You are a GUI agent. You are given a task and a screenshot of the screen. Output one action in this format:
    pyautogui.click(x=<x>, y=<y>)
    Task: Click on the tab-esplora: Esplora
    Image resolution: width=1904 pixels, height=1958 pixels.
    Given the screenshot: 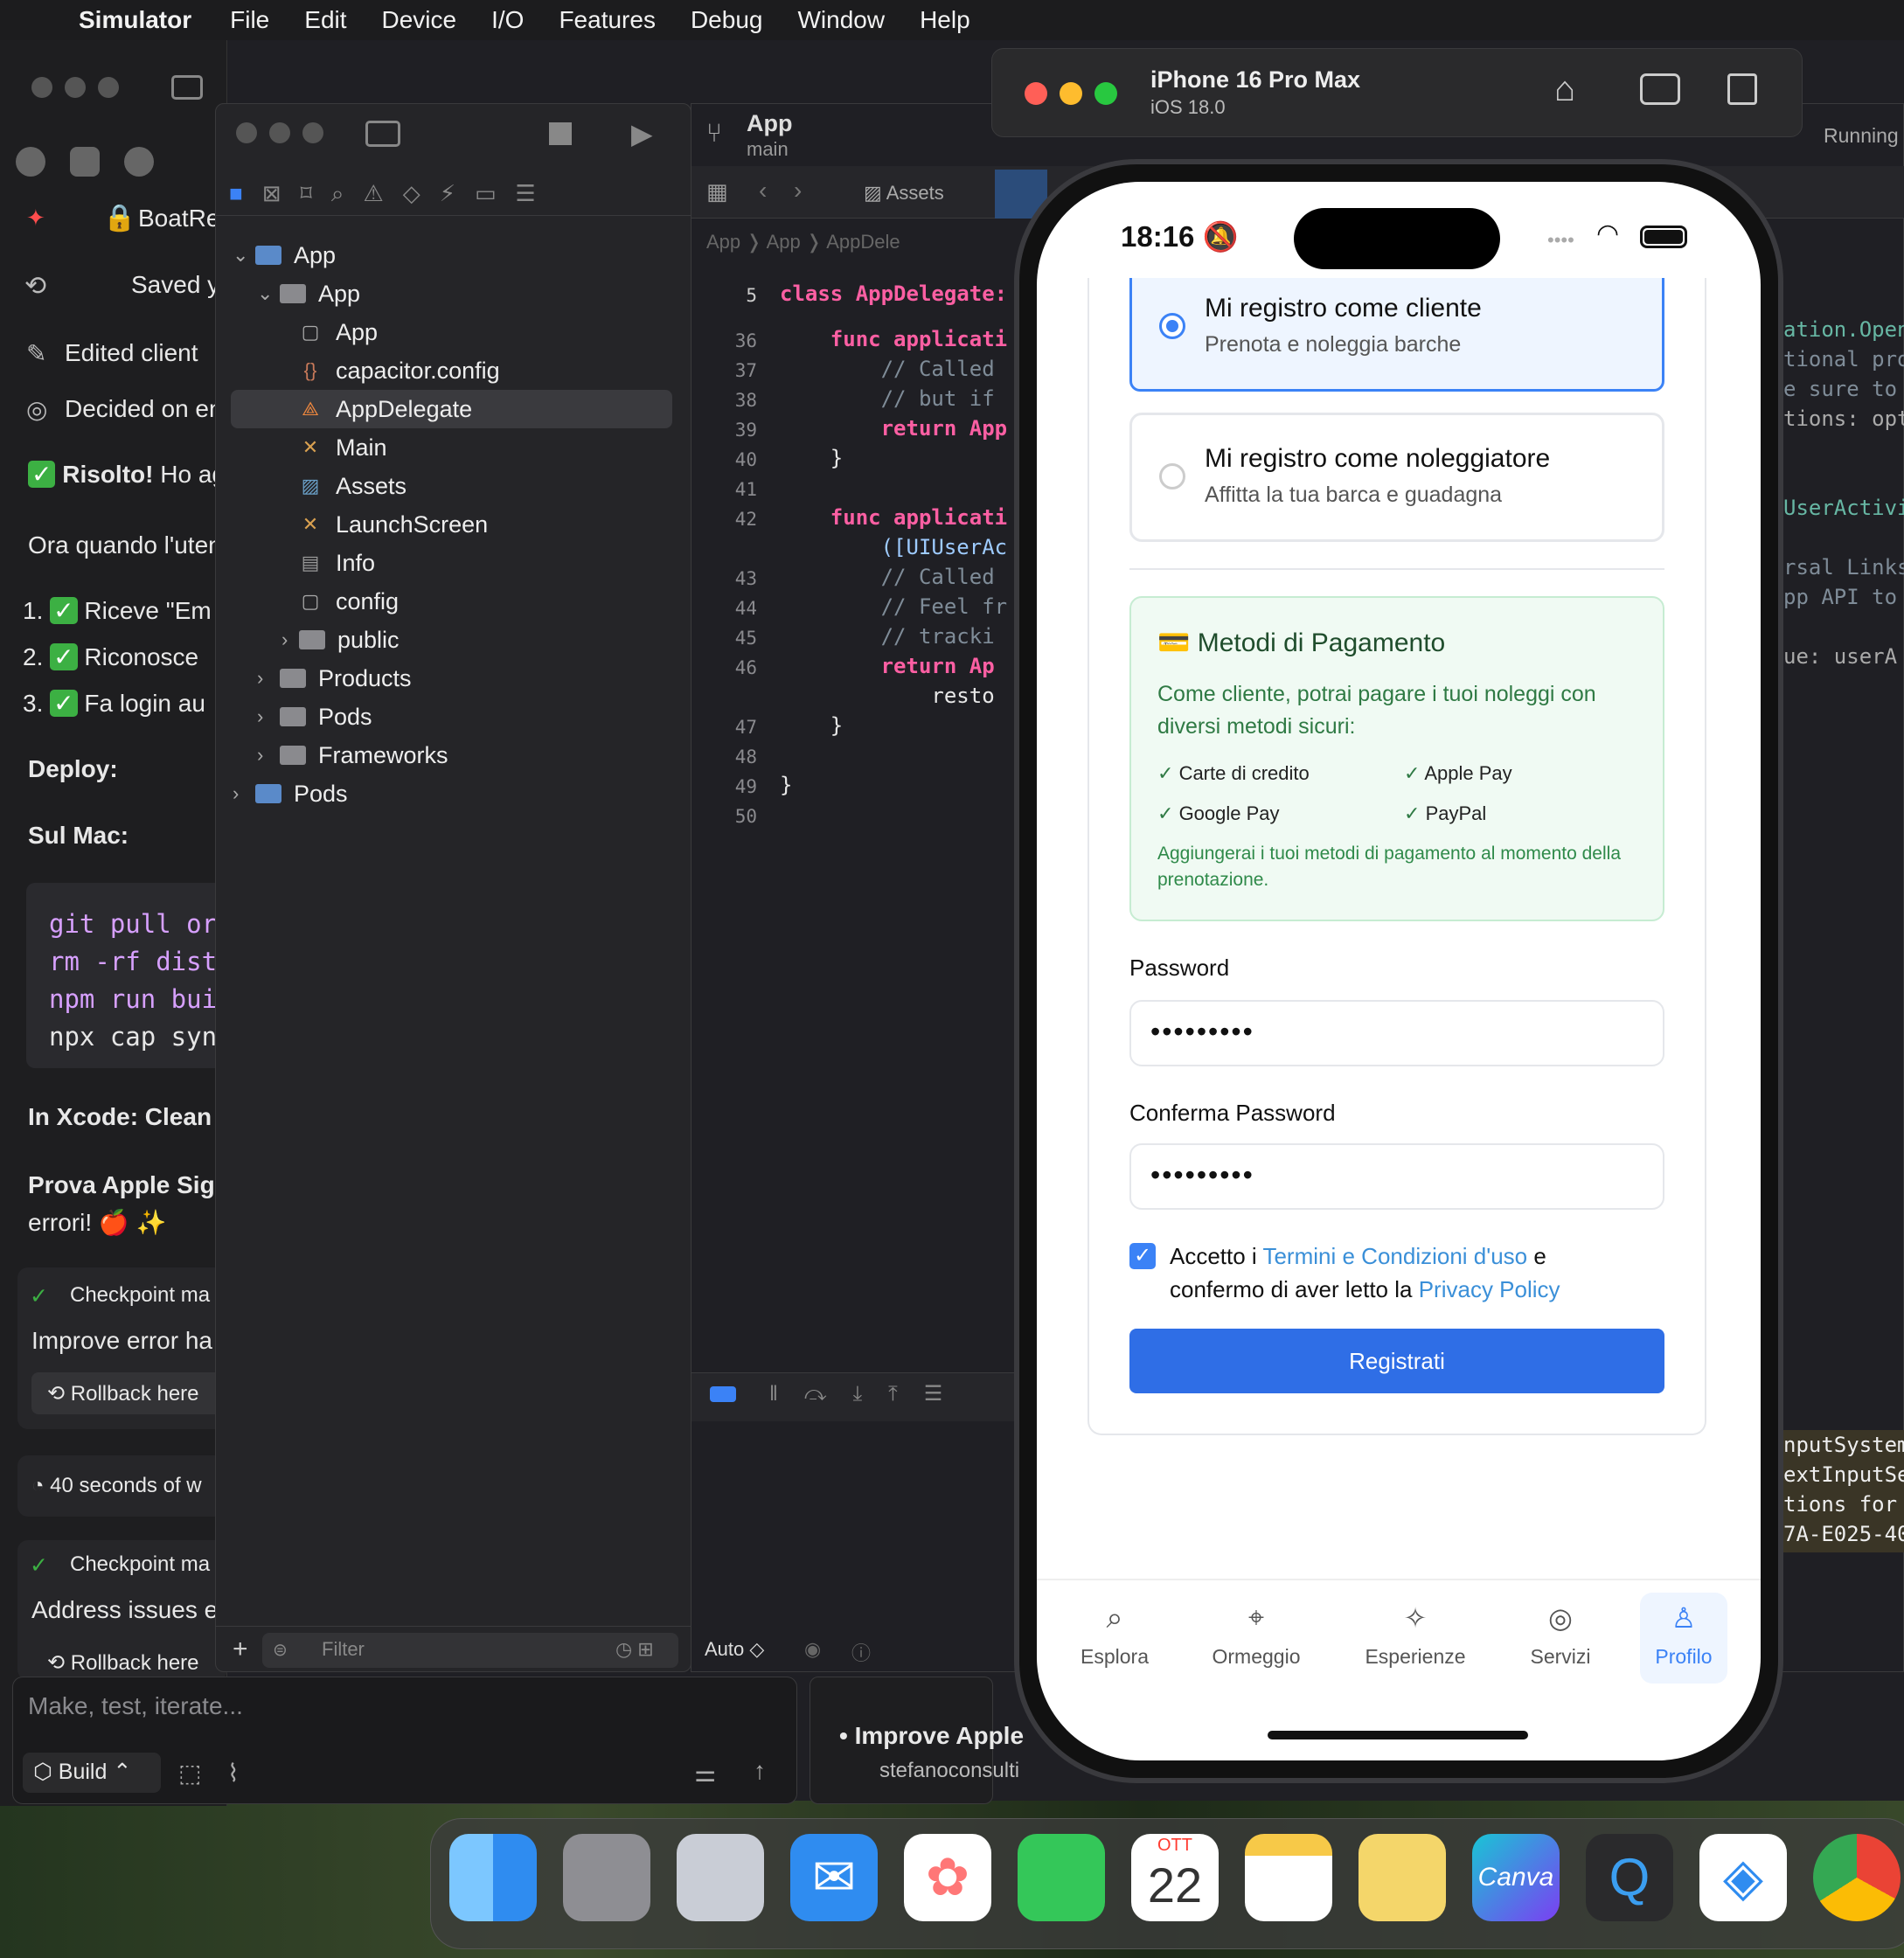 What is the action you would take?
    pyautogui.click(x=1115, y=1657)
    